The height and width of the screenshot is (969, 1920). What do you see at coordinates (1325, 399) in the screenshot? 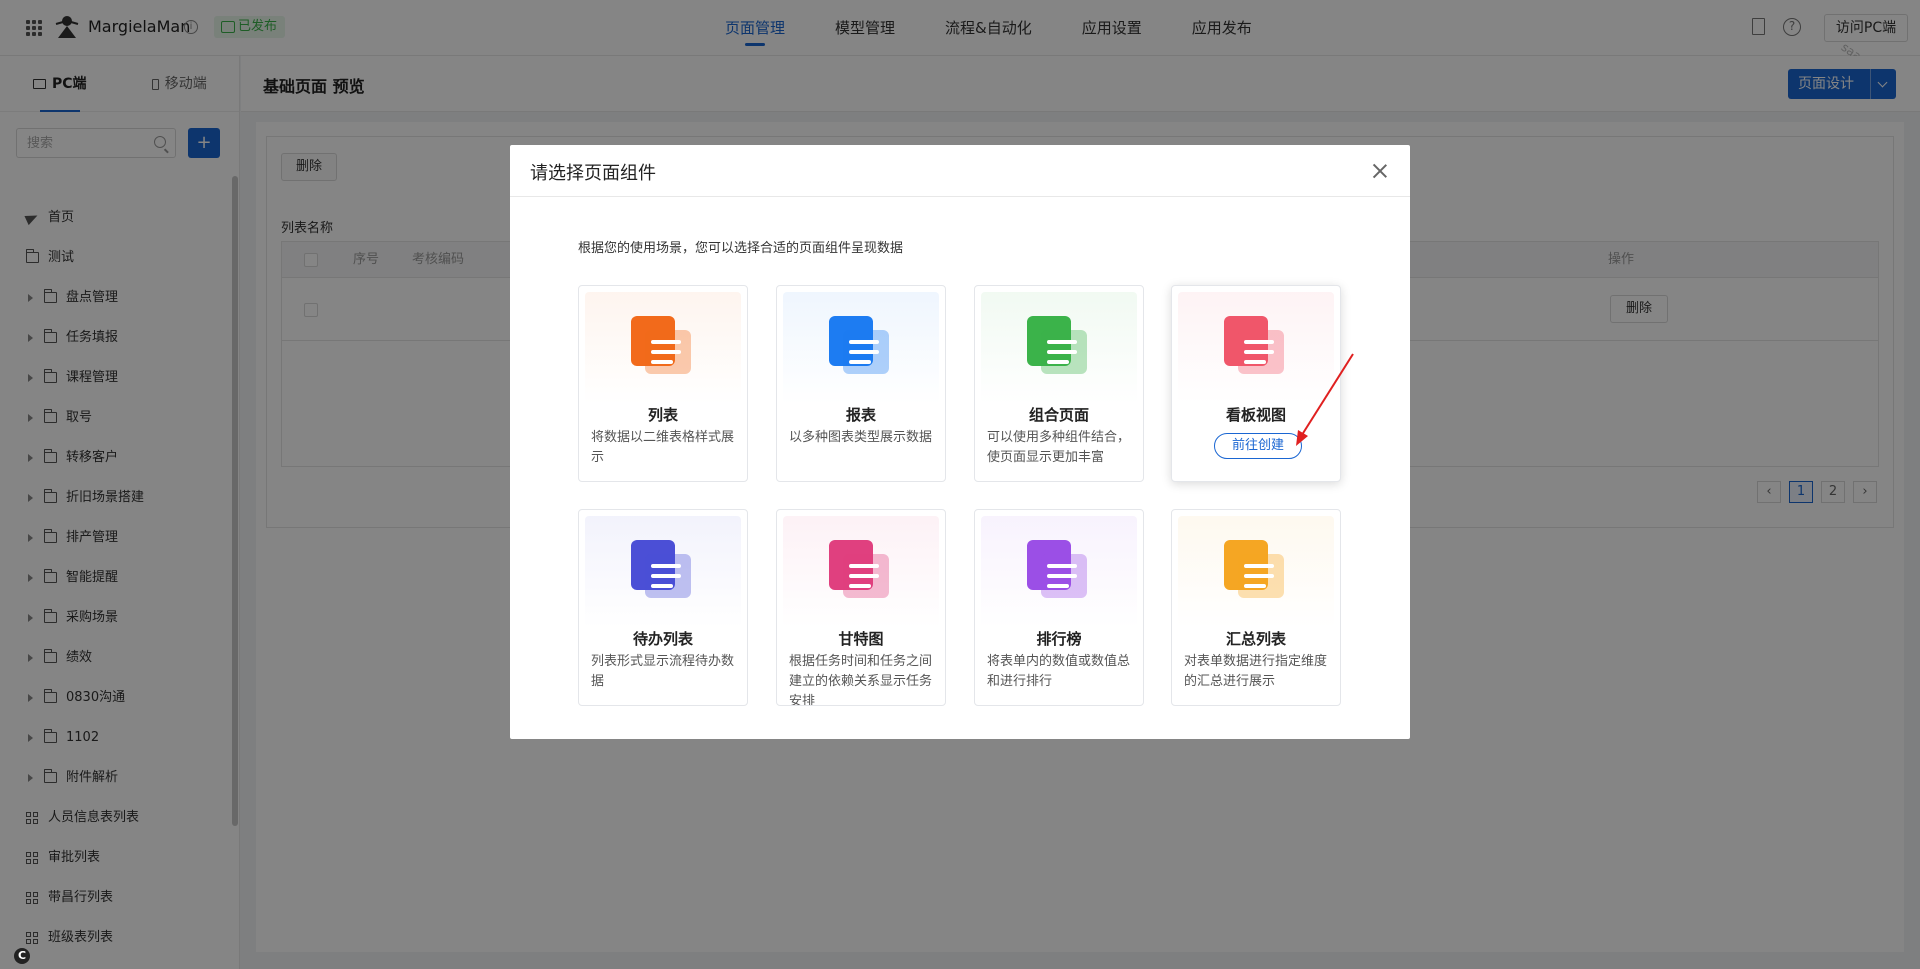
I see `annotation-arrow` at bounding box center [1325, 399].